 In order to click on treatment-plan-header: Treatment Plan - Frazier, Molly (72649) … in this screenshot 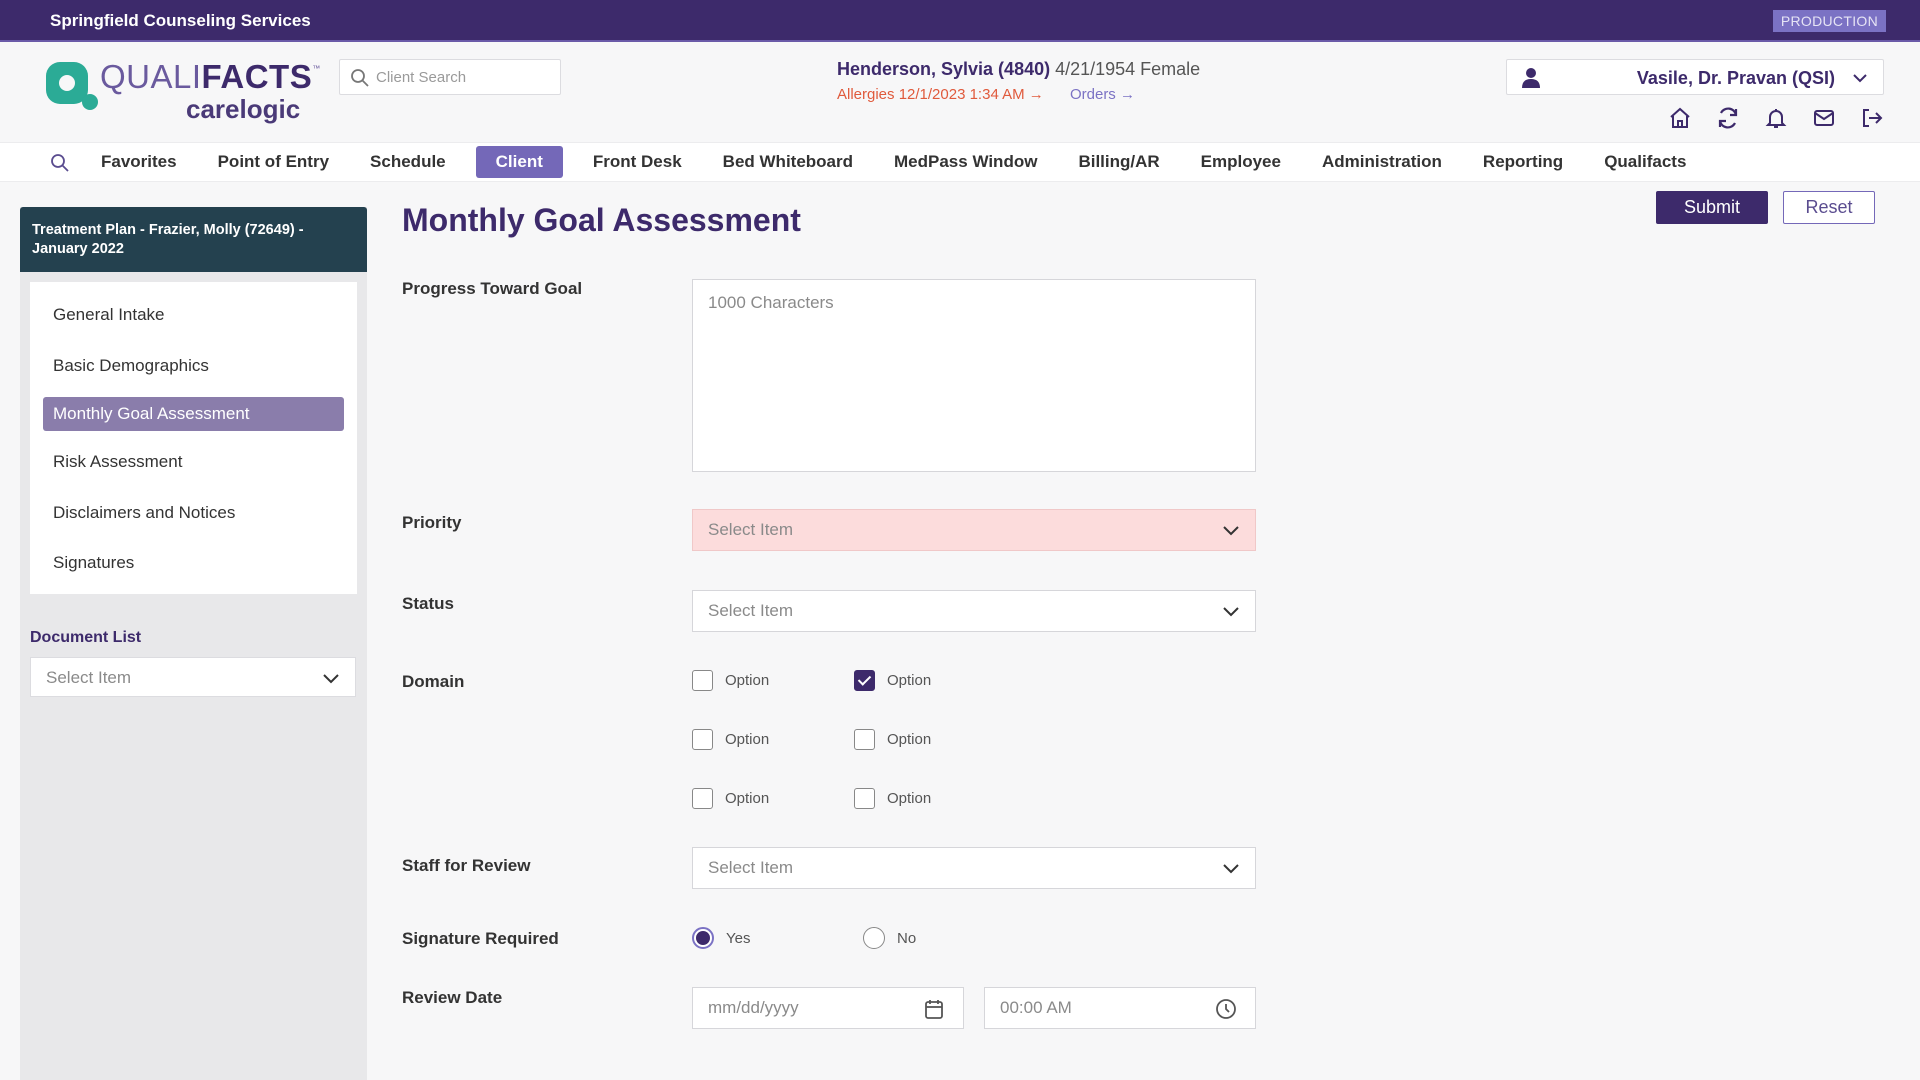, I will do `click(193, 239)`.